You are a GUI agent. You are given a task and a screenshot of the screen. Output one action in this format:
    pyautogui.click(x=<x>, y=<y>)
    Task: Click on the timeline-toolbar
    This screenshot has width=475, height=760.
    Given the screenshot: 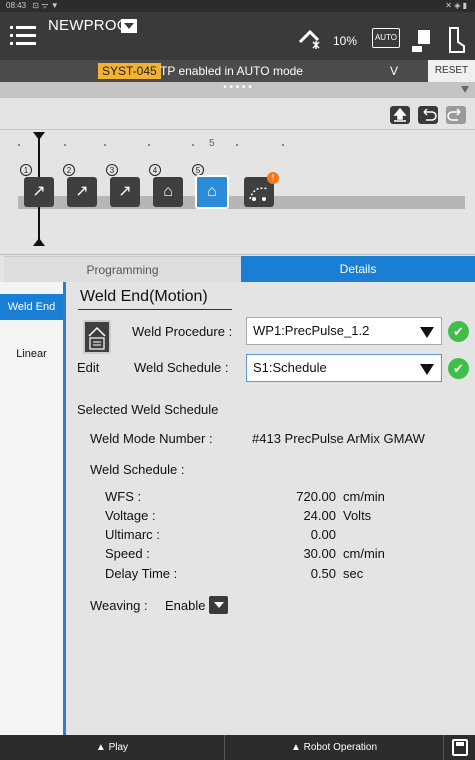 What is the action you would take?
    pyautogui.click(x=237, y=114)
    